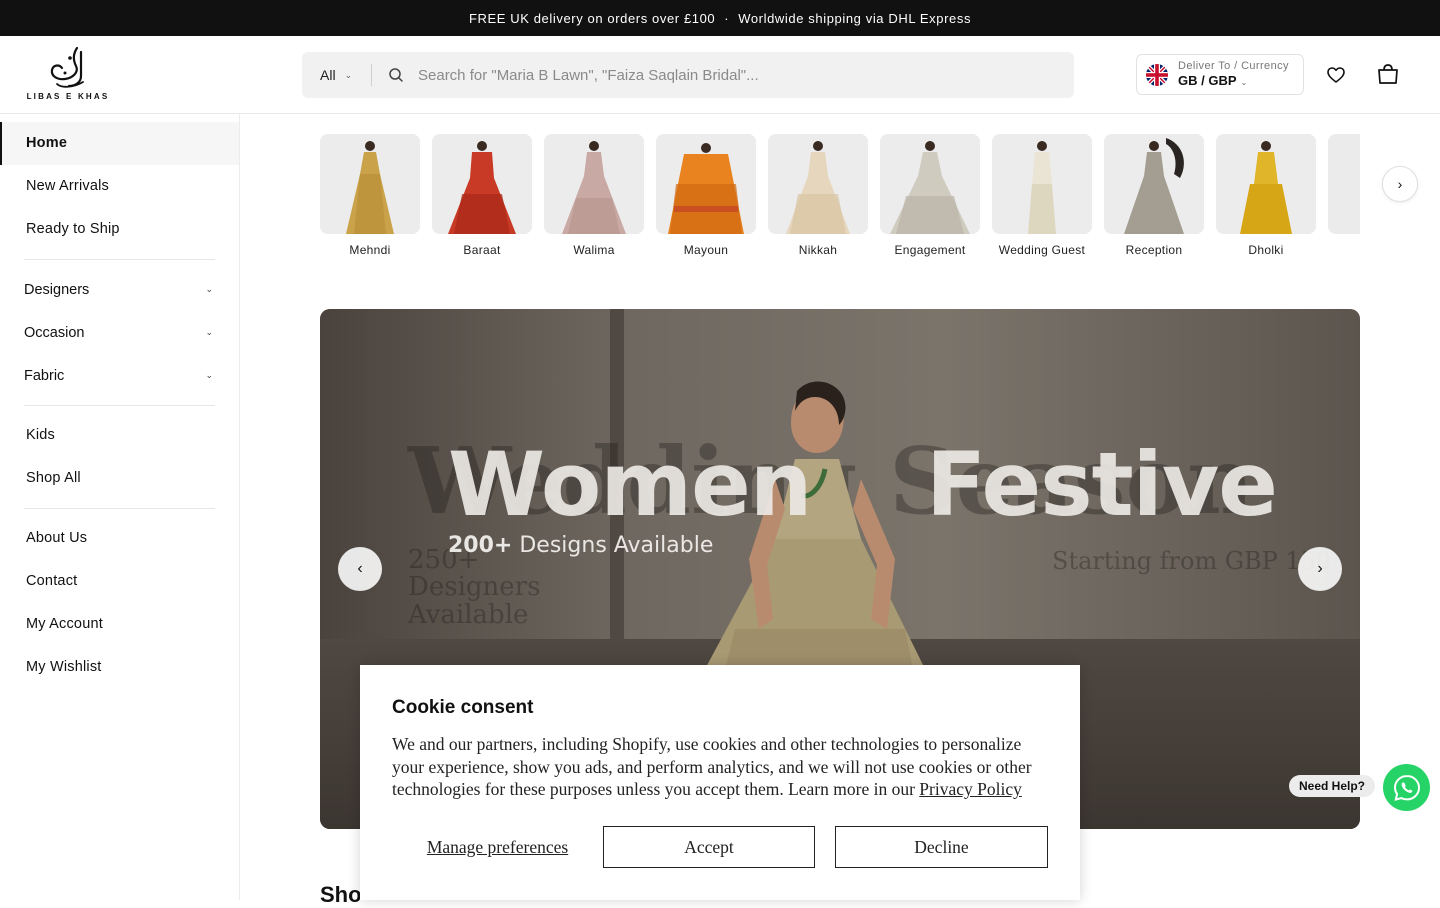  I want to click on sidebar-item-fabric: Fabric ⌄, so click(119, 375).